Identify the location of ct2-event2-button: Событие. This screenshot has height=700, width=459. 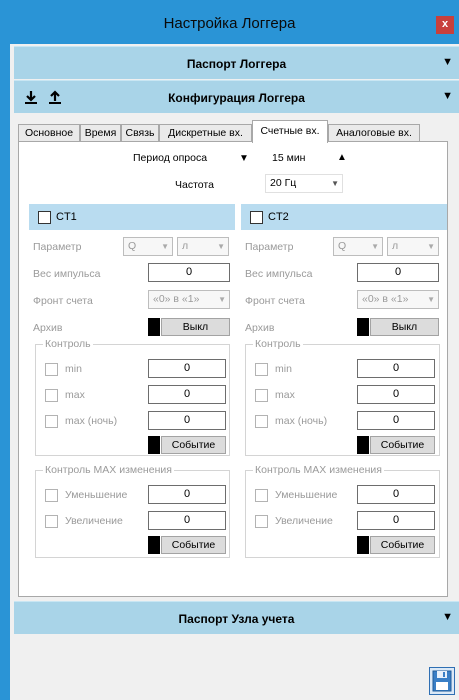
(402, 545).